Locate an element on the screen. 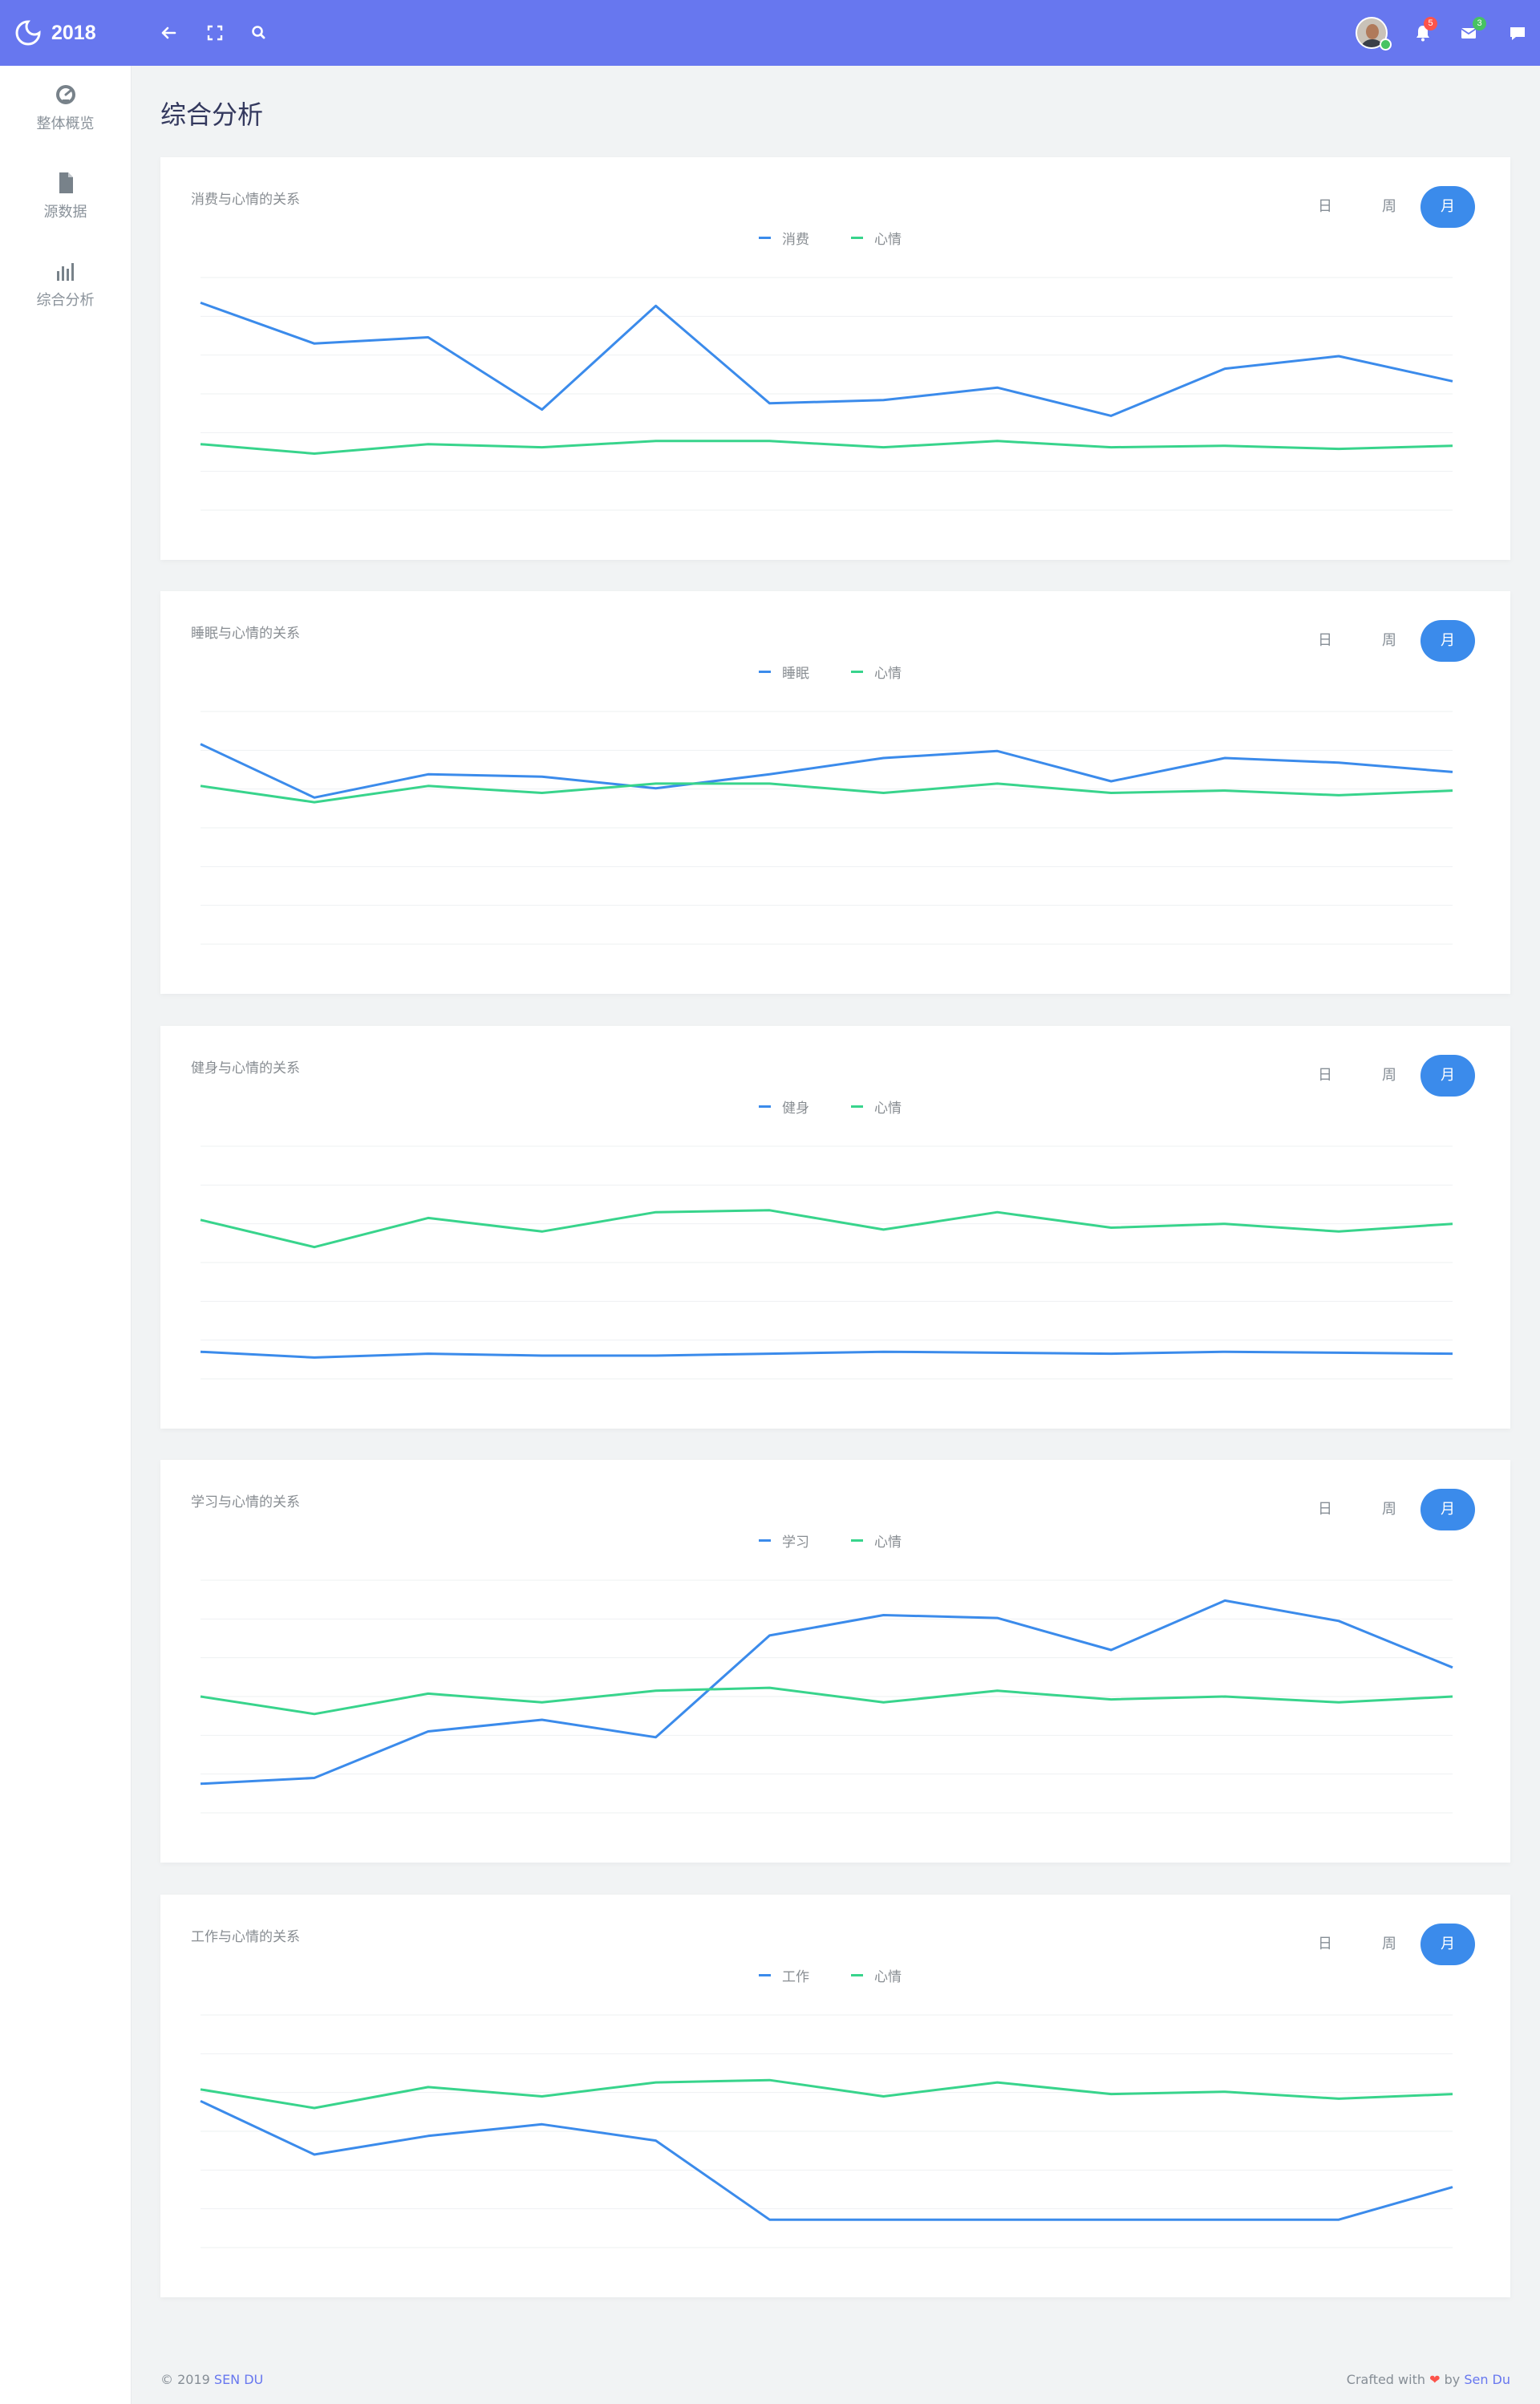  chart-card-fitness: 健身与心情的关系 日 周 月 健身 心情 is located at coordinates (835, 1227).